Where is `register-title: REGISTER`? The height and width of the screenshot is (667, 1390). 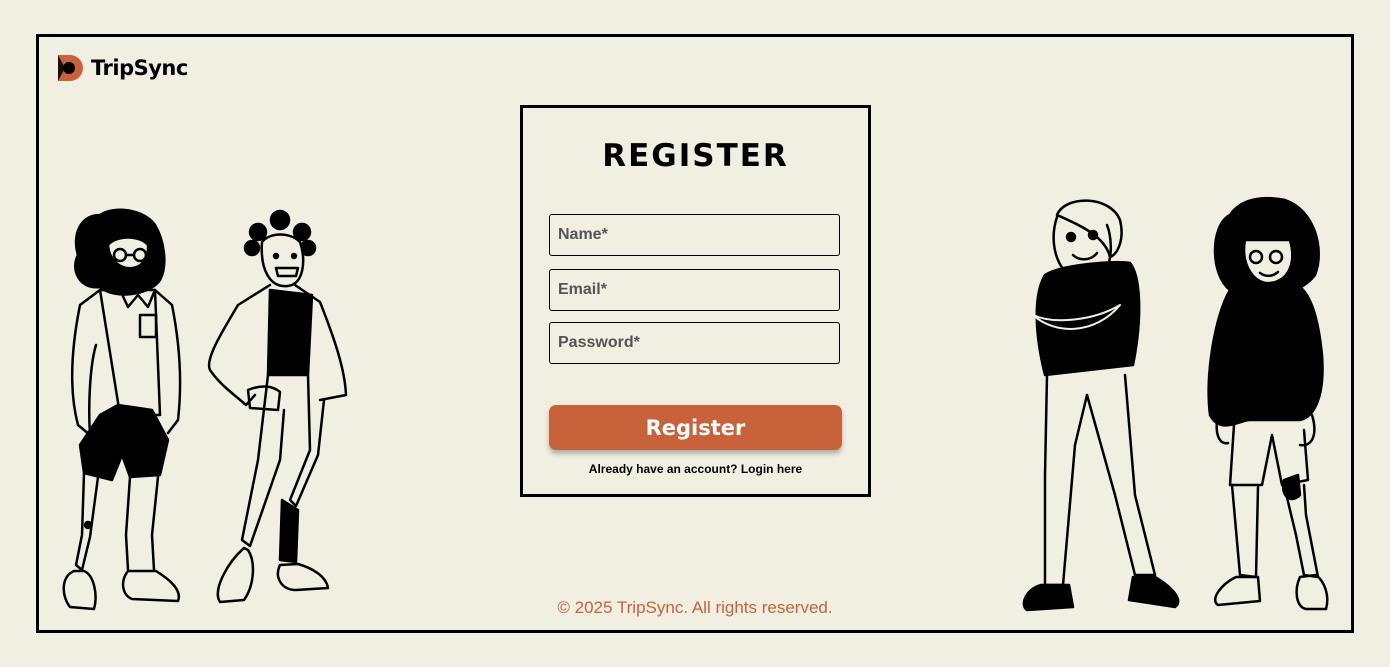 register-title: REGISTER is located at coordinates (695, 156).